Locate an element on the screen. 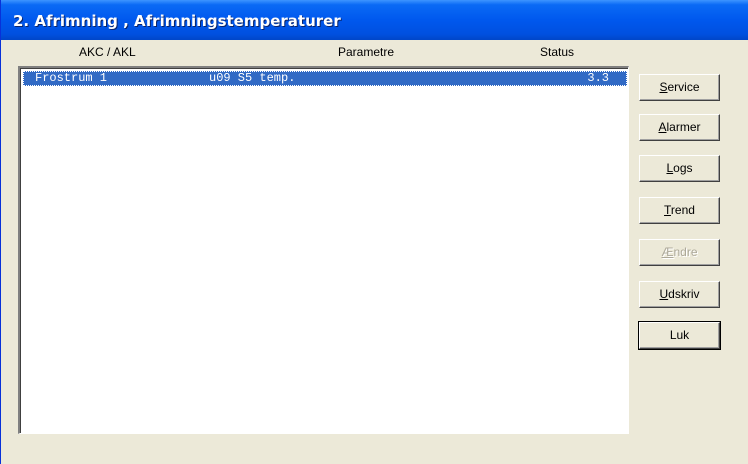  alarmer-mnemonic: A is located at coordinates (662, 127).